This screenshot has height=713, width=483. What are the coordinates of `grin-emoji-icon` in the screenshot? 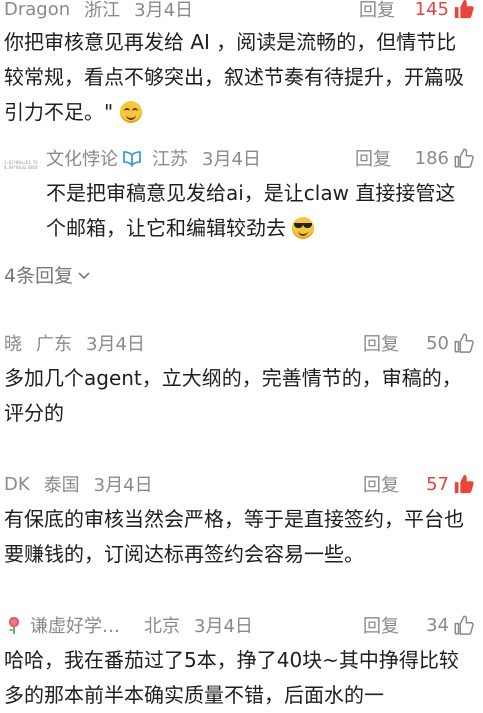 It's located at (130, 112).